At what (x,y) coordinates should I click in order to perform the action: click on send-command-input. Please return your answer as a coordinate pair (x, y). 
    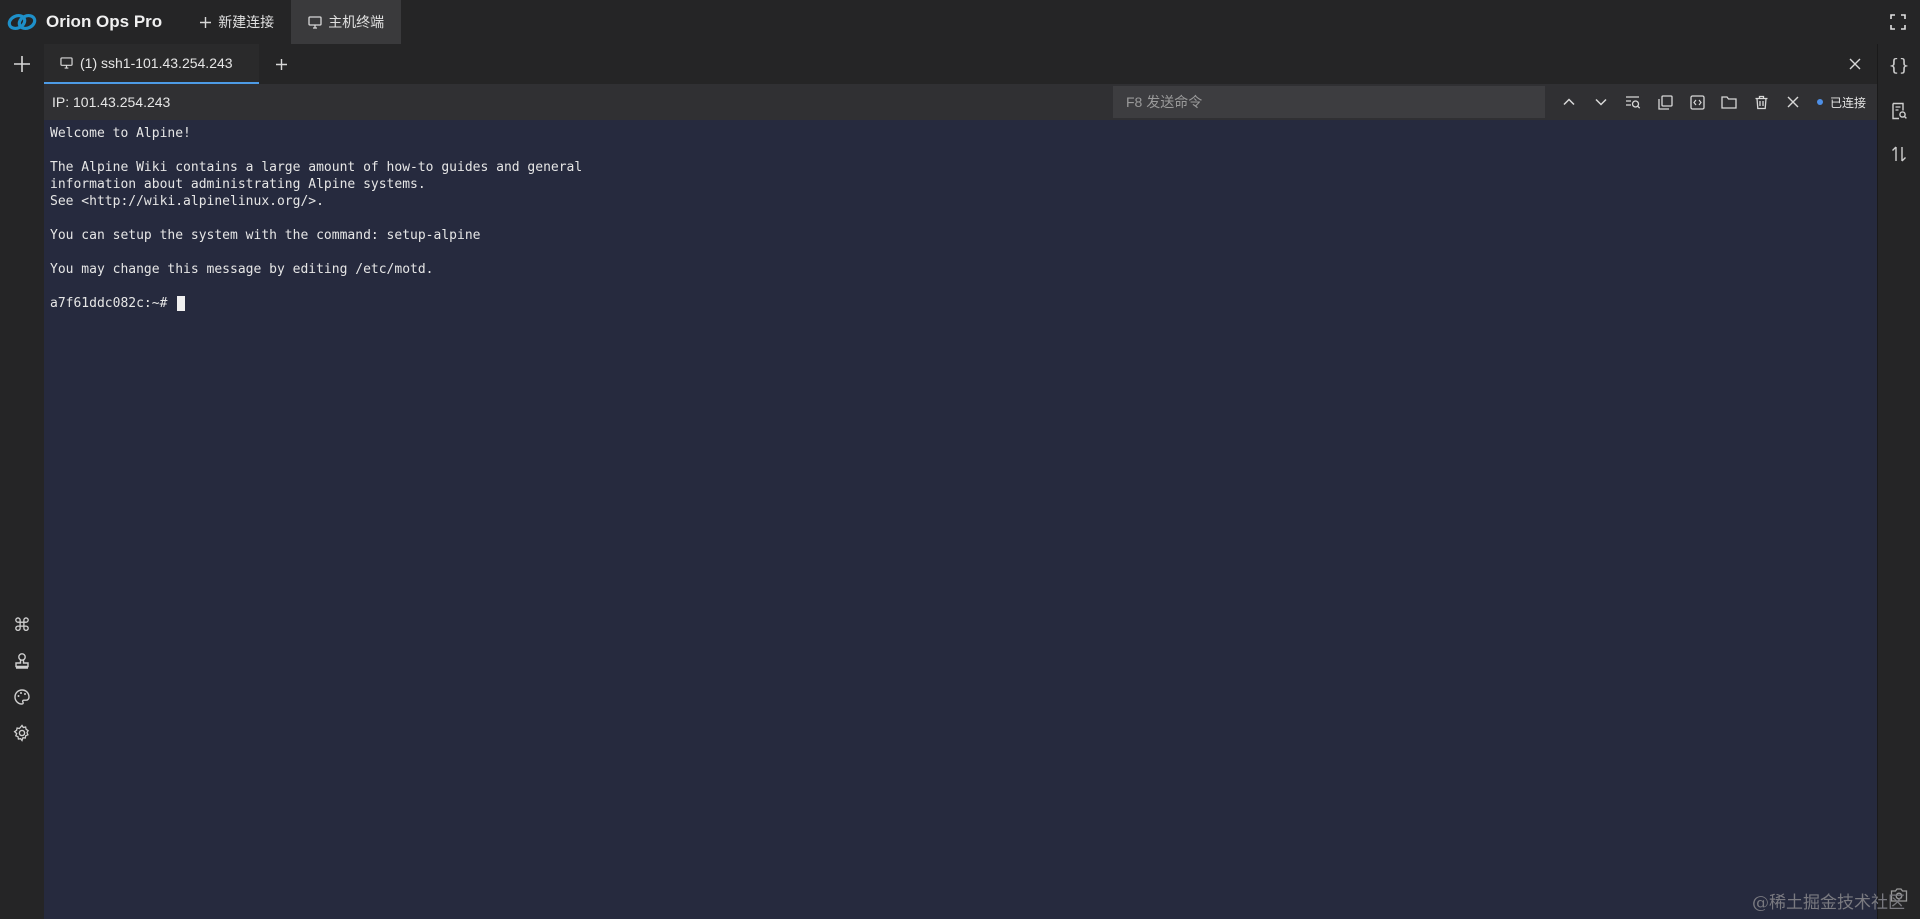
    Looking at the image, I should click on (1329, 102).